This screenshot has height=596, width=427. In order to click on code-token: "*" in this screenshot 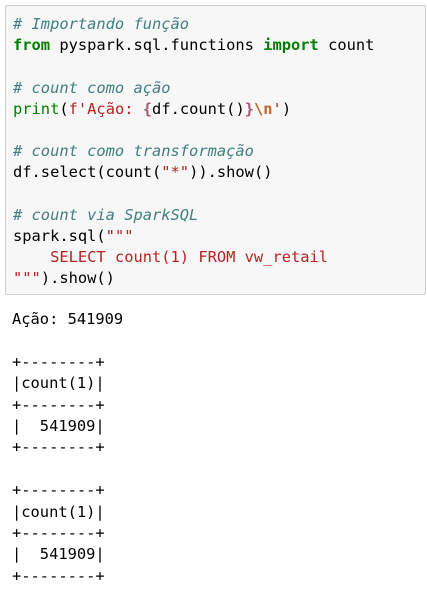, I will do `click(175, 172)`.